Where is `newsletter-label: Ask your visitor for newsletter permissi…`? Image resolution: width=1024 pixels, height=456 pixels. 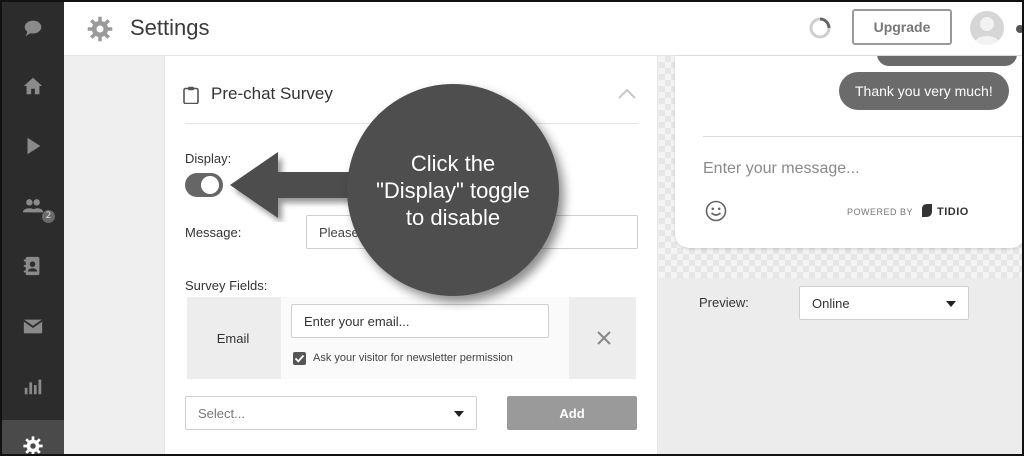 newsletter-label: Ask your visitor for newsletter permissi… is located at coordinates (413, 358).